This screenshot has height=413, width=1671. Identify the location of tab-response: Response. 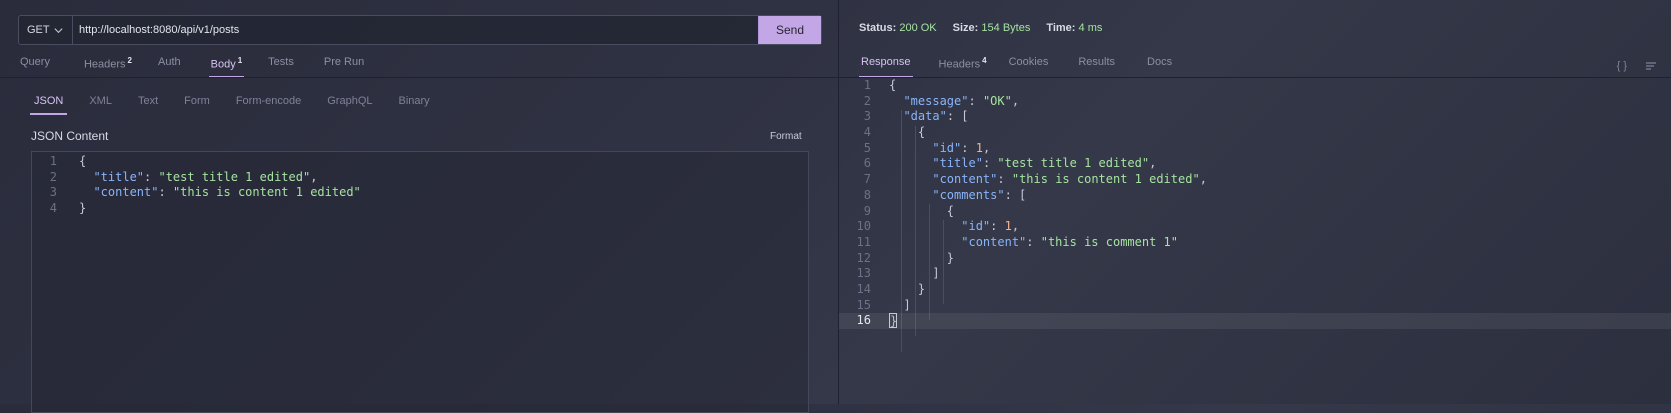
(886, 67).